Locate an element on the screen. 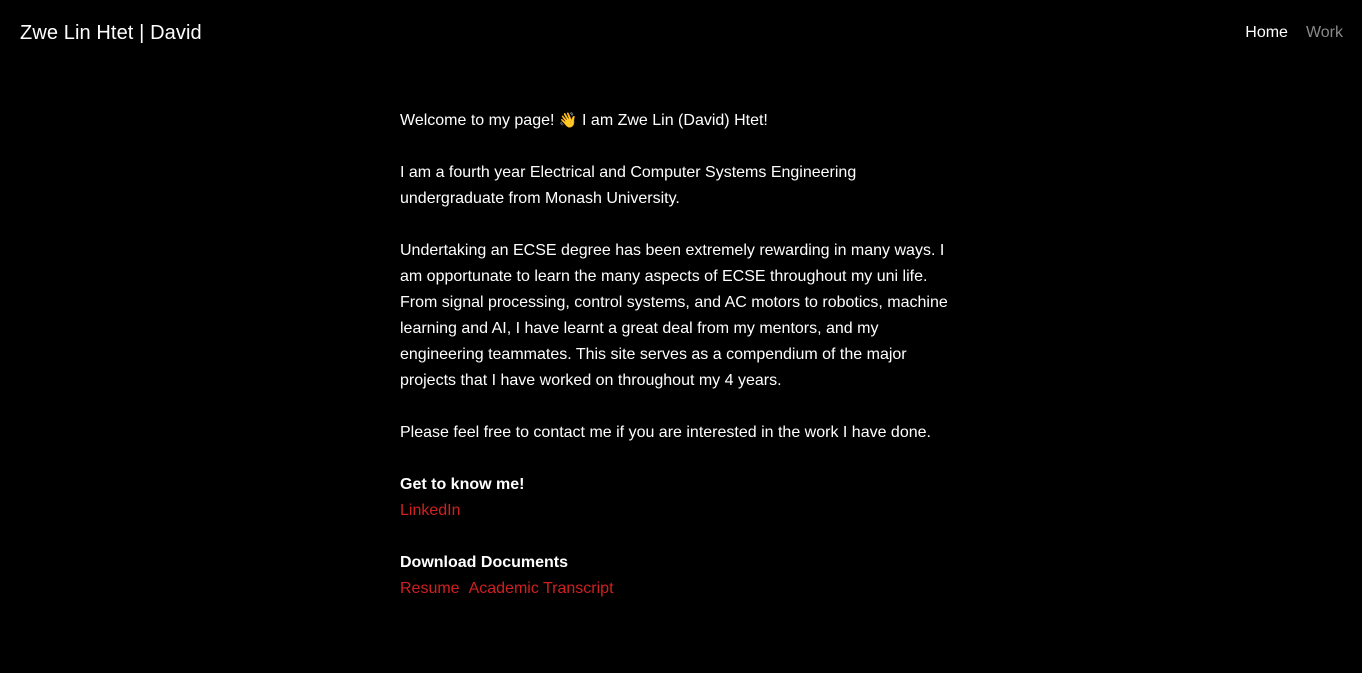 The height and width of the screenshot is (673, 1362). nav-work-link: Work is located at coordinates (1324, 33).